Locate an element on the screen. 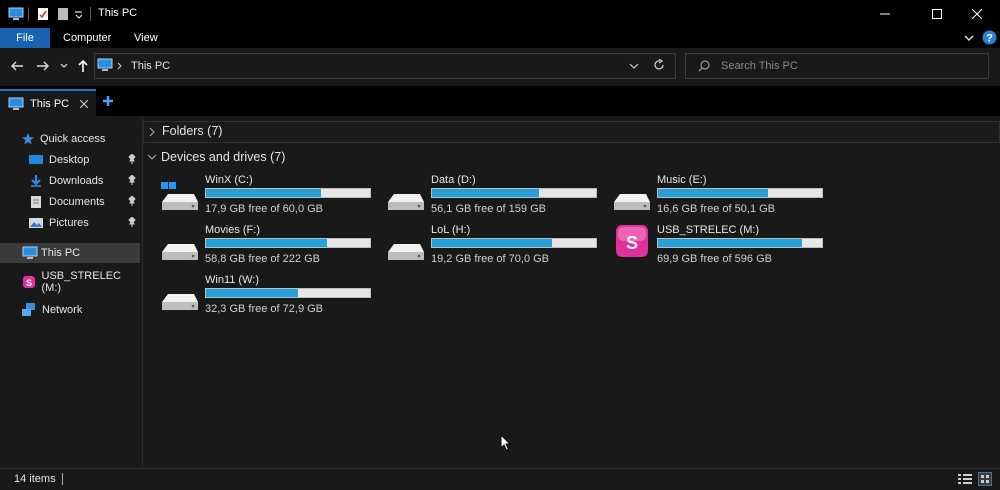  tiles-view-icon is located at coordinates (985, 479).